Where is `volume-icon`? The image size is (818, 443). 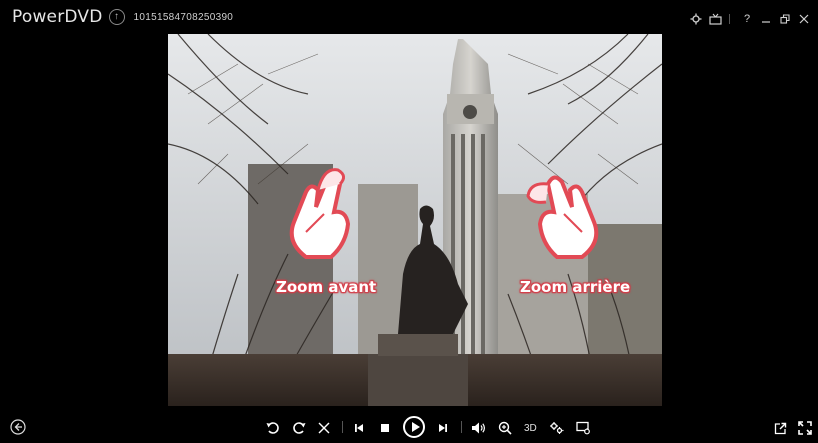
volume-icon is located at coordinates (478, 428).